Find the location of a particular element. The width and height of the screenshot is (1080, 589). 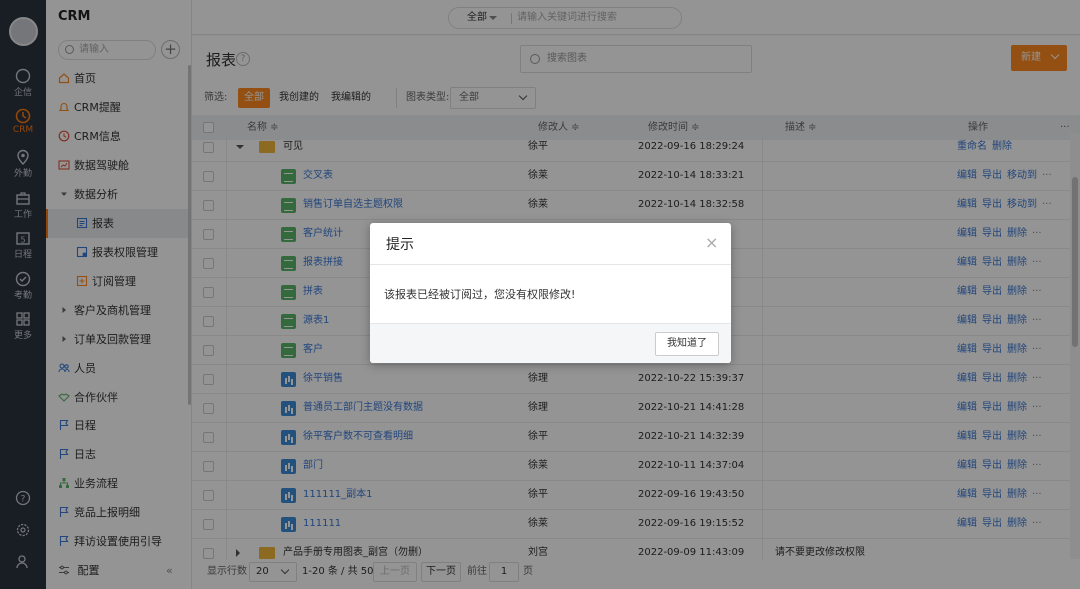

alert-dialog: 提示 × 该报表已经被订阅过，您没有权限修改! 我知道了 is located at coordinates (550, 293).